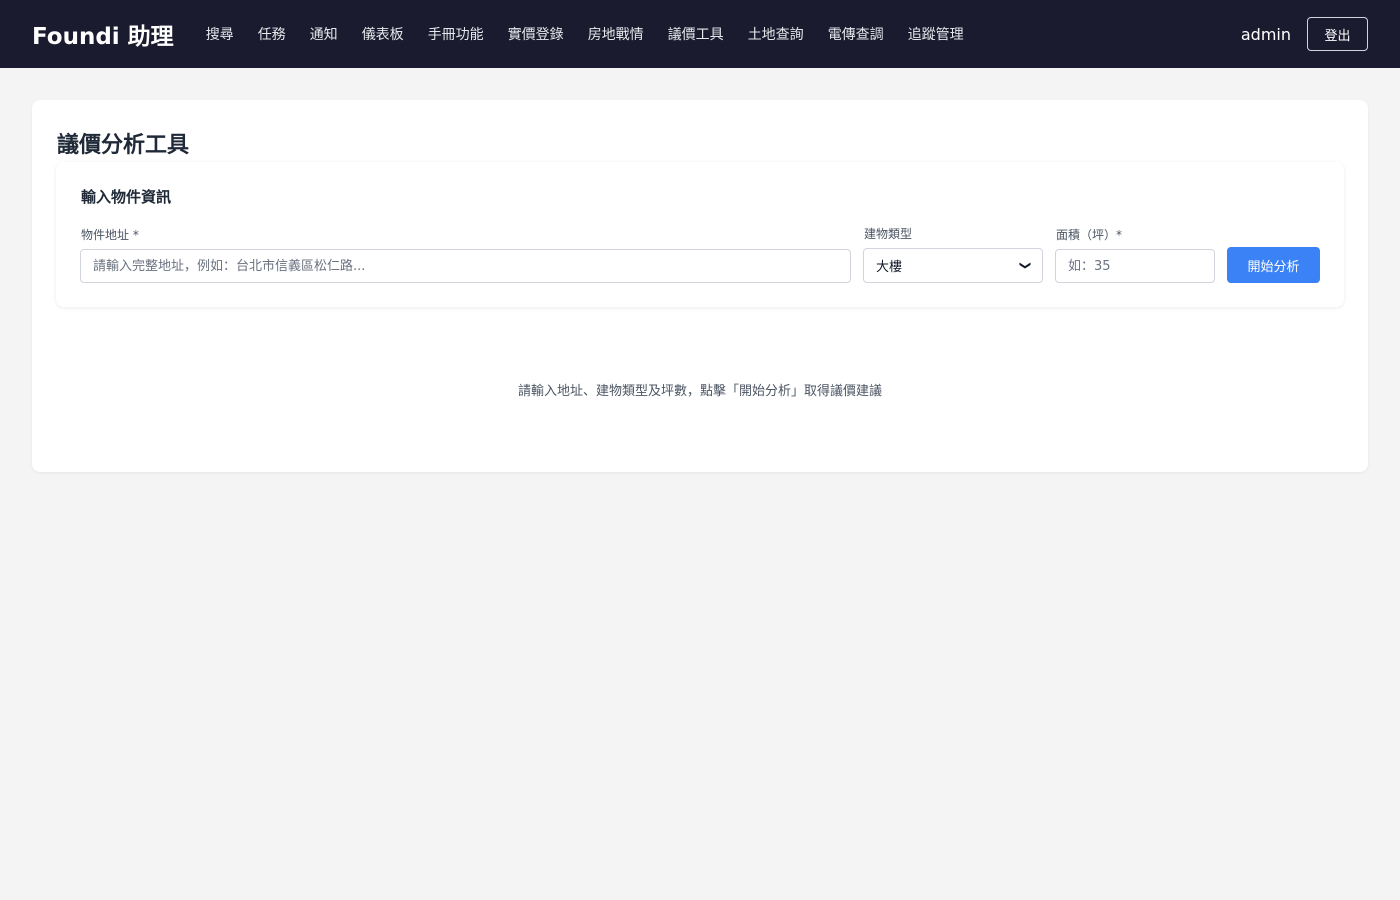  What do you see at coordinates (700, 234) in the screenshot?
I see `property-form: 輸入物件資訊 物件地址 * 建物類型 大樓 ❯ 面積（坪）* 開始分析` at bounding box center [700, 234].